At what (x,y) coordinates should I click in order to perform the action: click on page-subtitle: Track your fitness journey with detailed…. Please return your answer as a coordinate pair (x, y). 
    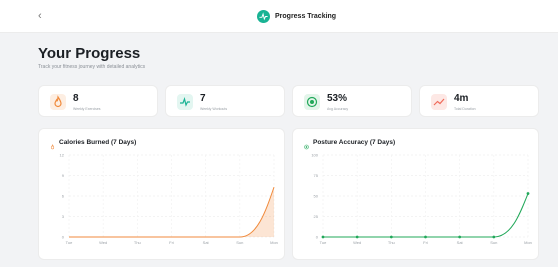
    Looking at the image, I should click on (92, 67).